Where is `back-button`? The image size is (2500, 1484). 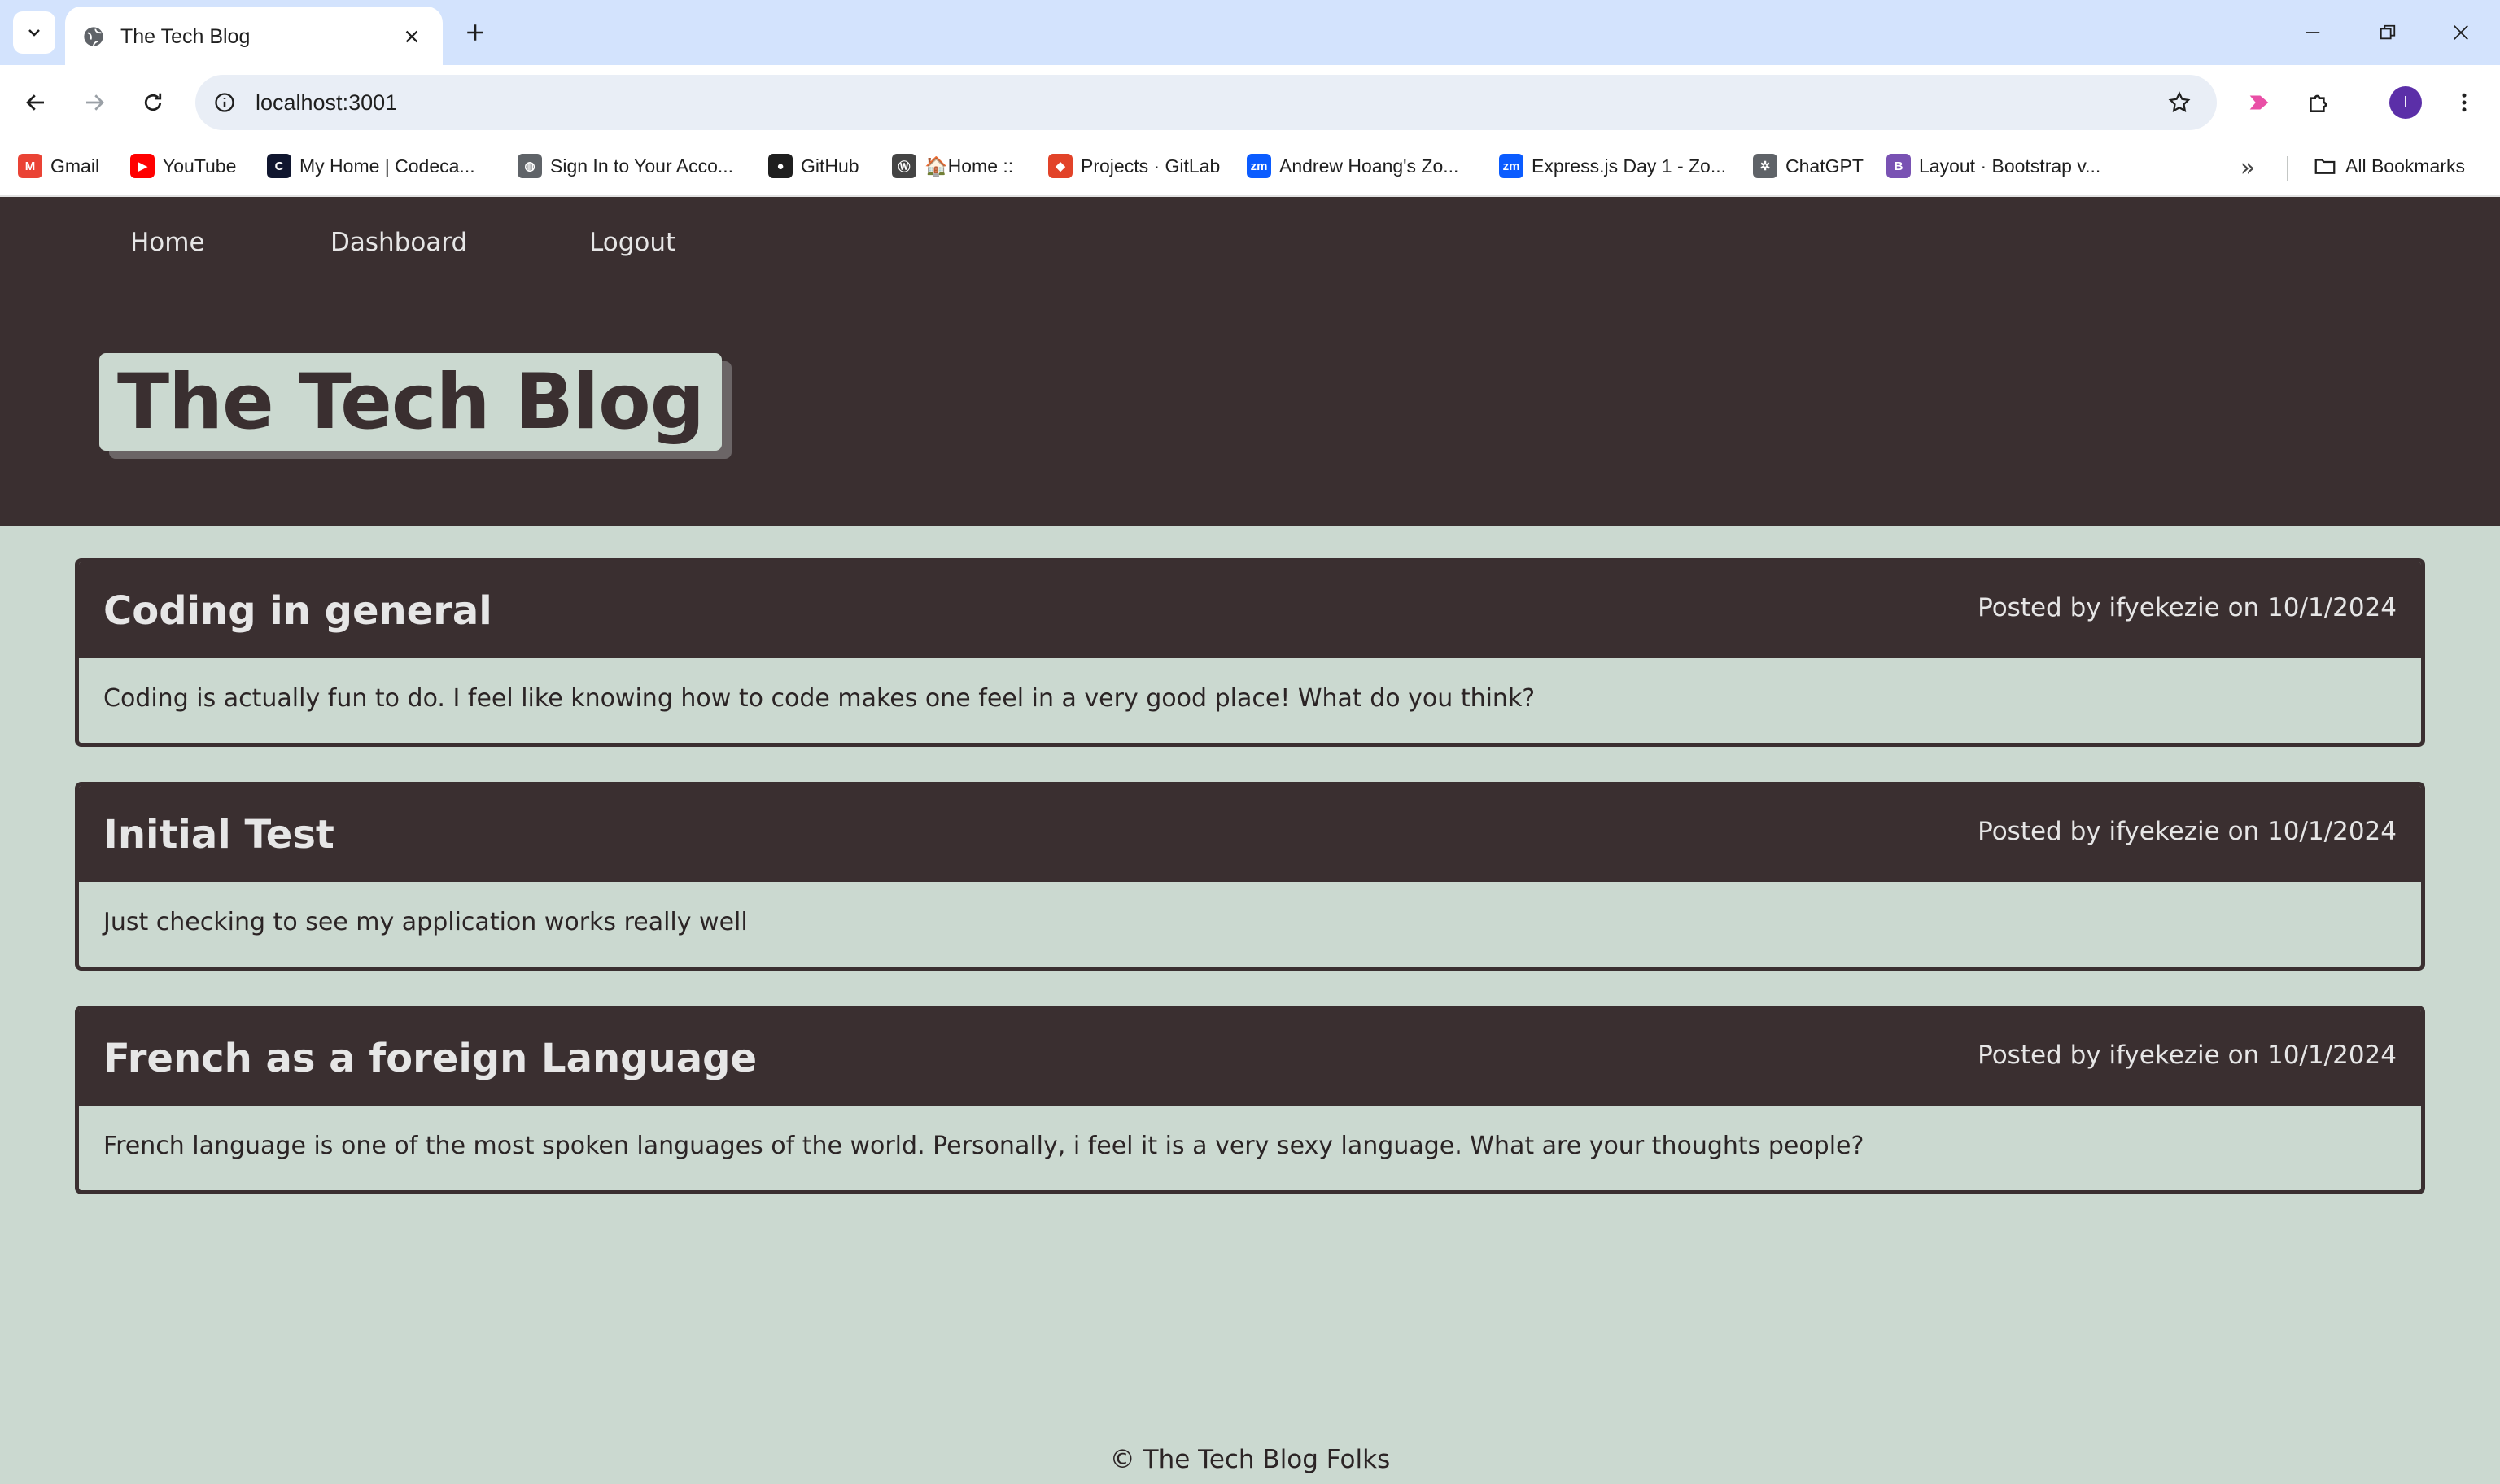
back-button is located at coordinates (35, 103).